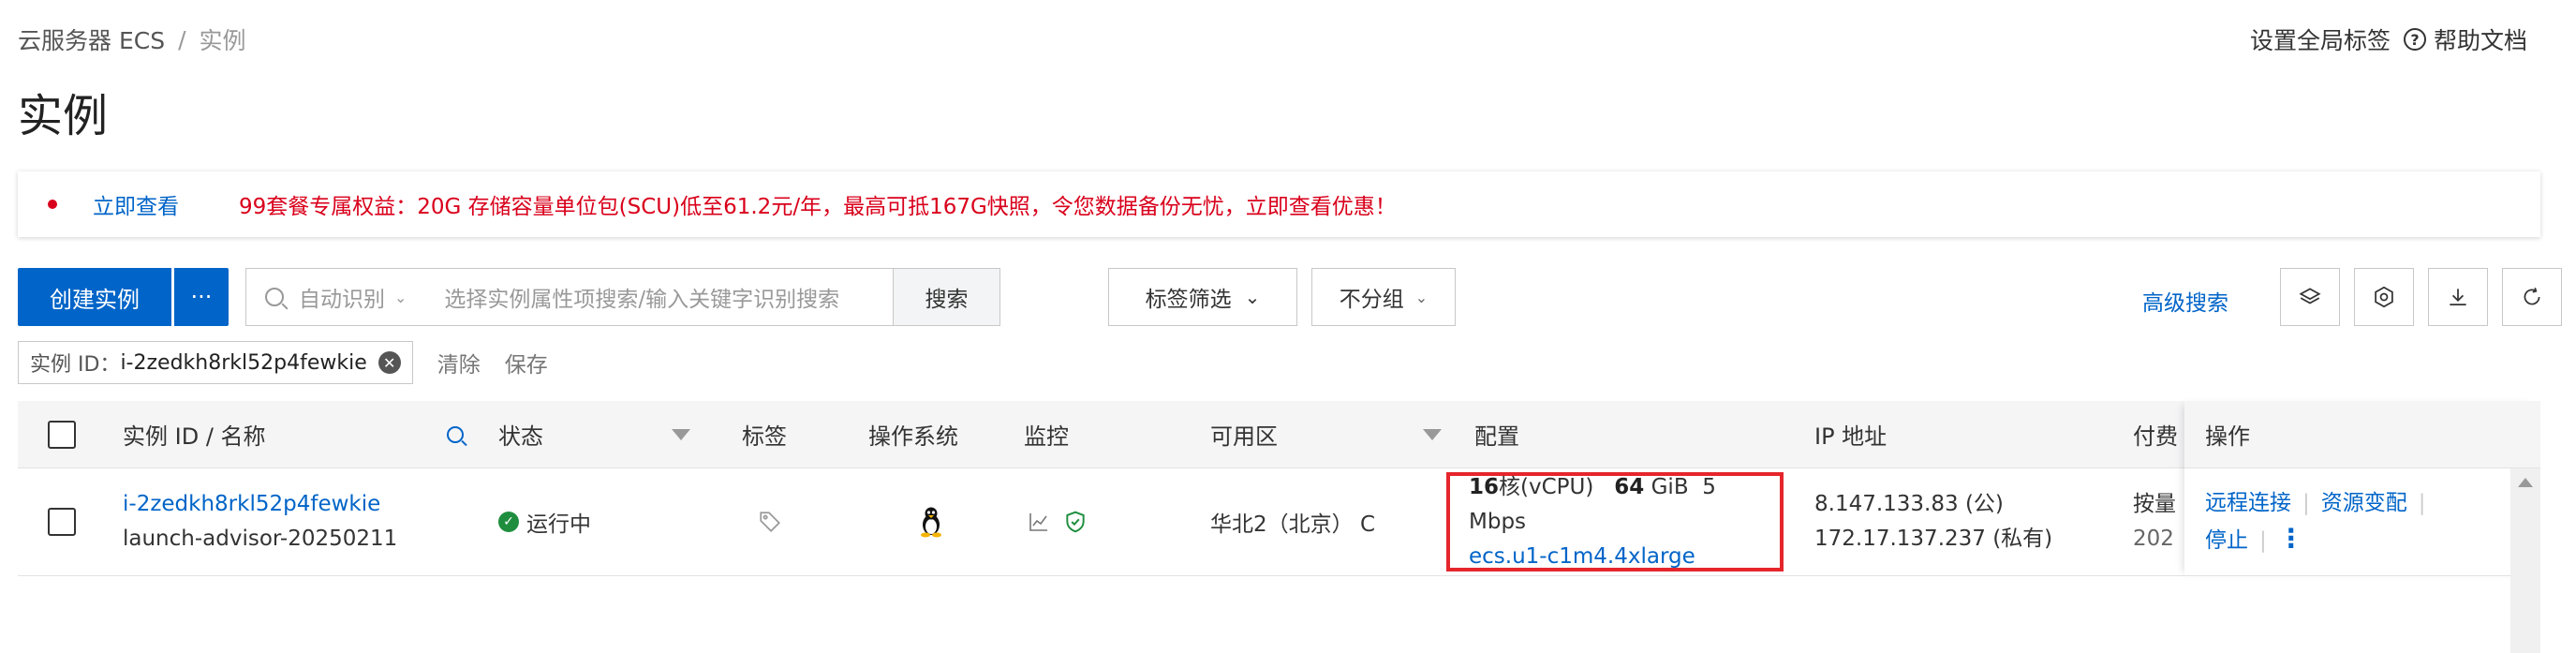 Image resolution: width=2576 pixels, height=653 pixels. I want to click on close-icon: ✕, so click(389, 362).